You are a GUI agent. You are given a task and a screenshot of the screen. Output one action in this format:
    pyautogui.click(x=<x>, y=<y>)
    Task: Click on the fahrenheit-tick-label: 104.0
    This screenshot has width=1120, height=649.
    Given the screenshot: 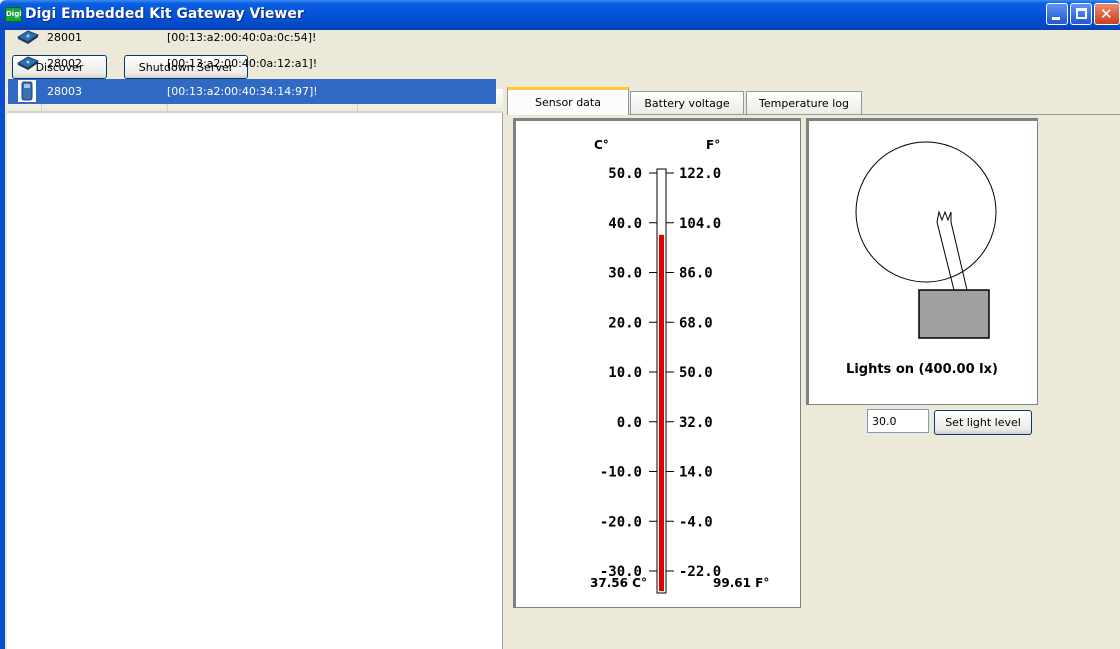 What is the action you would take?
    pyautogui.click(x=700, y=224)
    